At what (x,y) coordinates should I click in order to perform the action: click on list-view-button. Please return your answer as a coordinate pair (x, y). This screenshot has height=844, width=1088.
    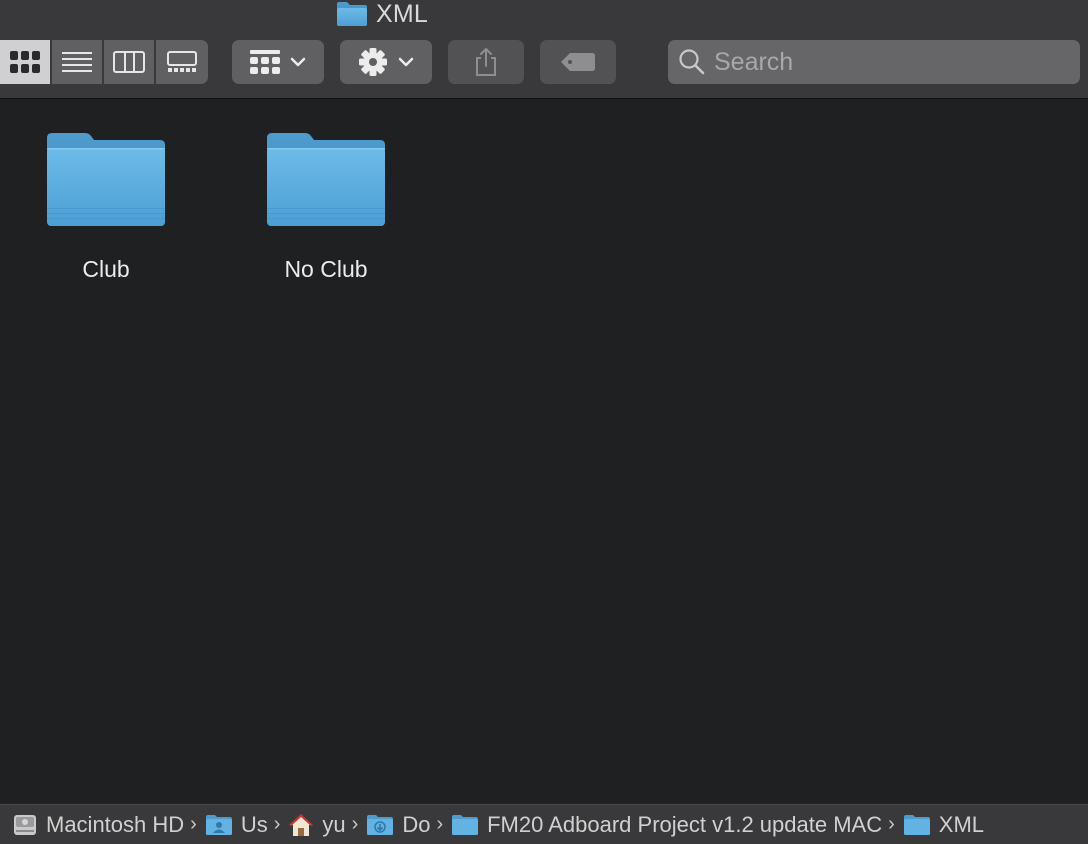
    Looking at the image, I should click on (78, 62).